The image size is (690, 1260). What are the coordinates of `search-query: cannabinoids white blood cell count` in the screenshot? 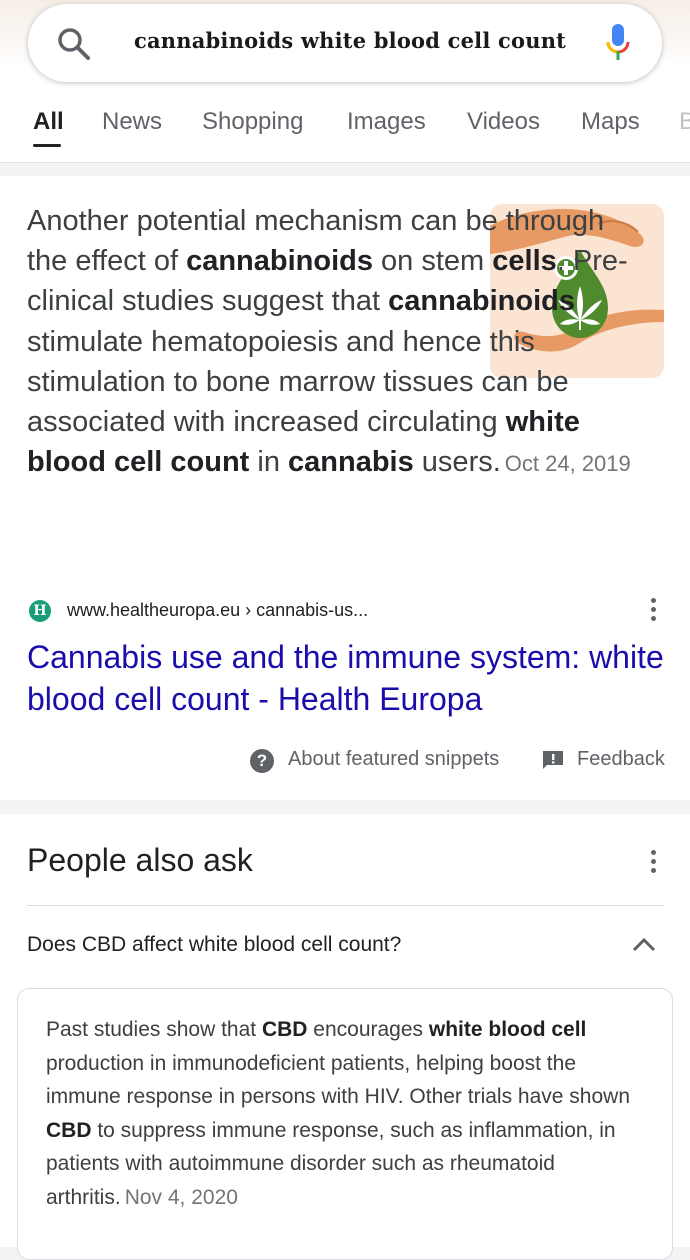 It's located at (369, 40).